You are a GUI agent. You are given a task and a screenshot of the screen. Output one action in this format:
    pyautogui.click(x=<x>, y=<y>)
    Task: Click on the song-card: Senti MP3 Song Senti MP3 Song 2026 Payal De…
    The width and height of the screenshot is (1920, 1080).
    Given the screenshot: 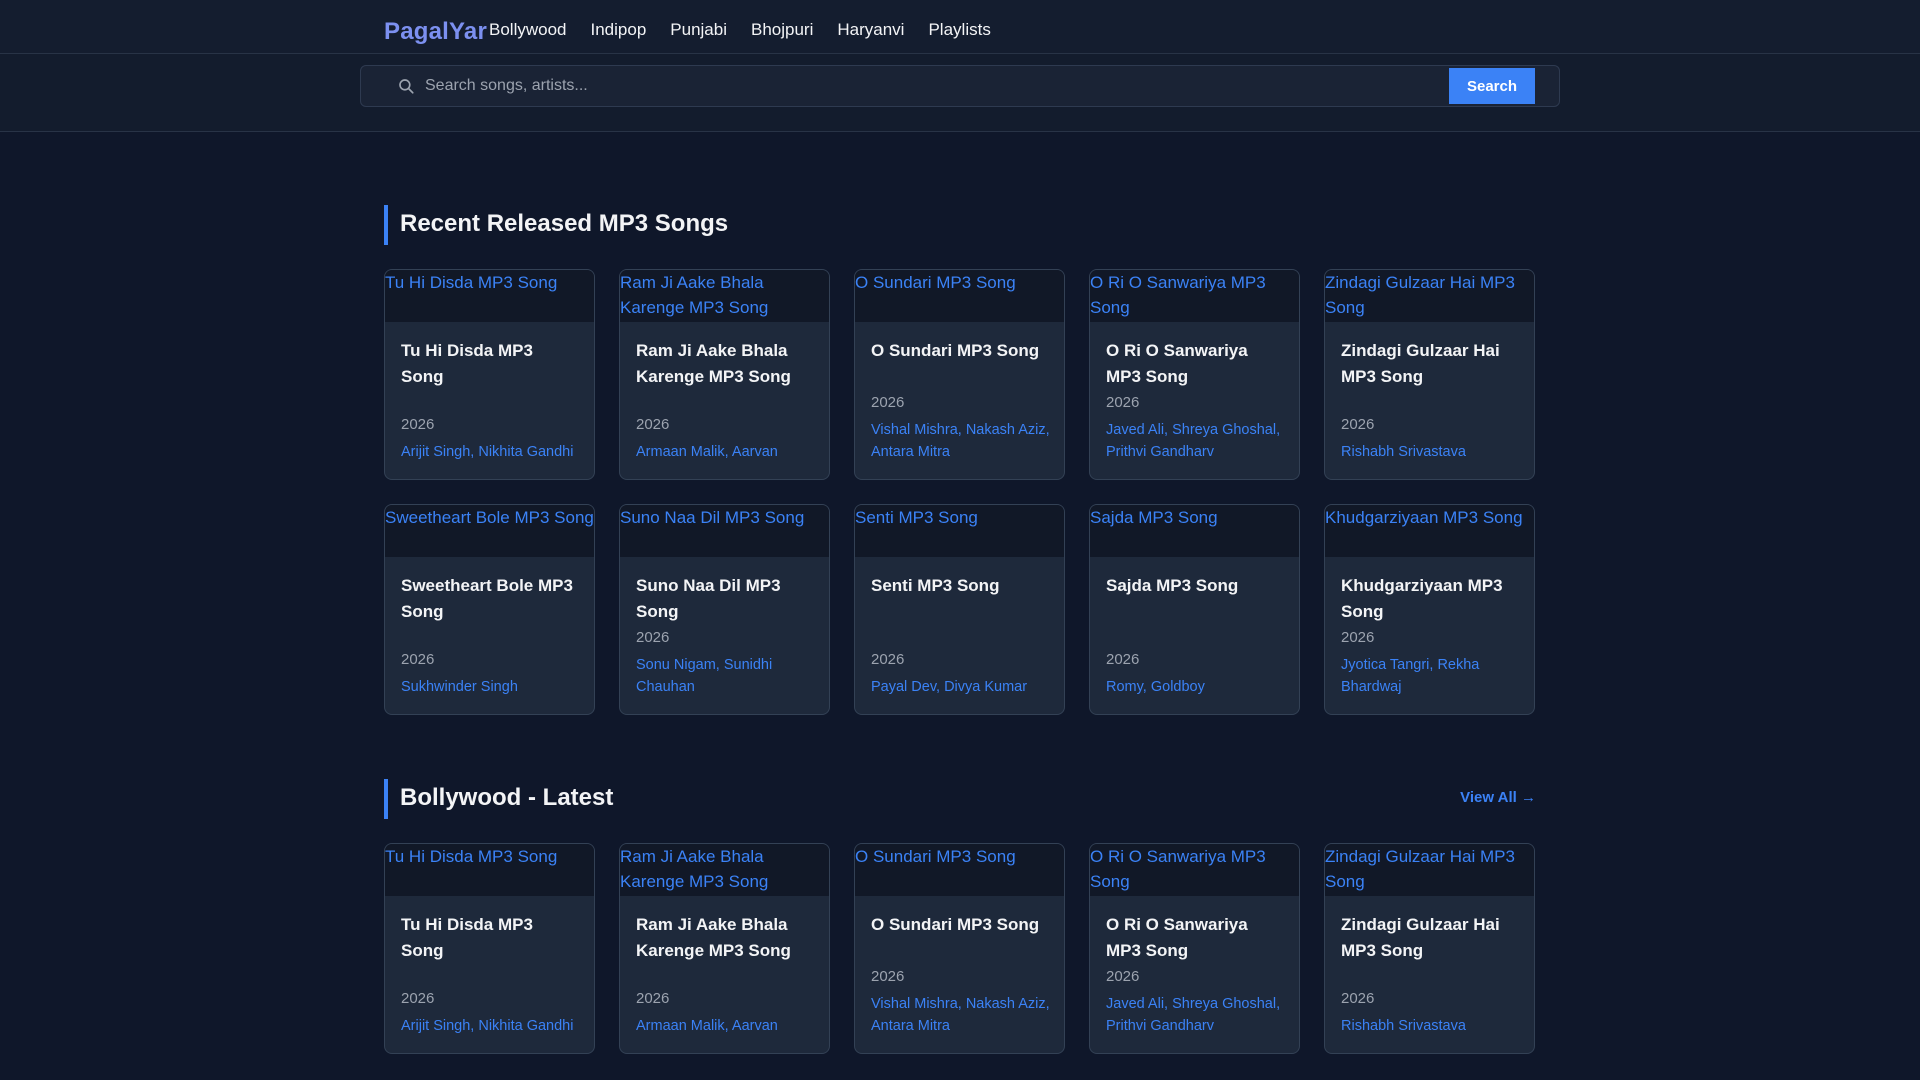 What is the action you would take?
    pyautogui.click(x=959, y=609)
    